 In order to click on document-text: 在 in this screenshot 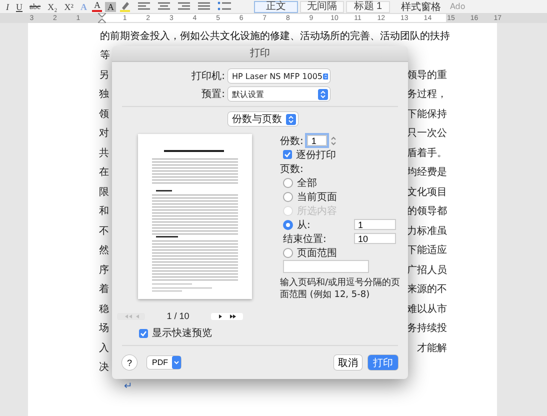, I will do `click(104, 173)`.